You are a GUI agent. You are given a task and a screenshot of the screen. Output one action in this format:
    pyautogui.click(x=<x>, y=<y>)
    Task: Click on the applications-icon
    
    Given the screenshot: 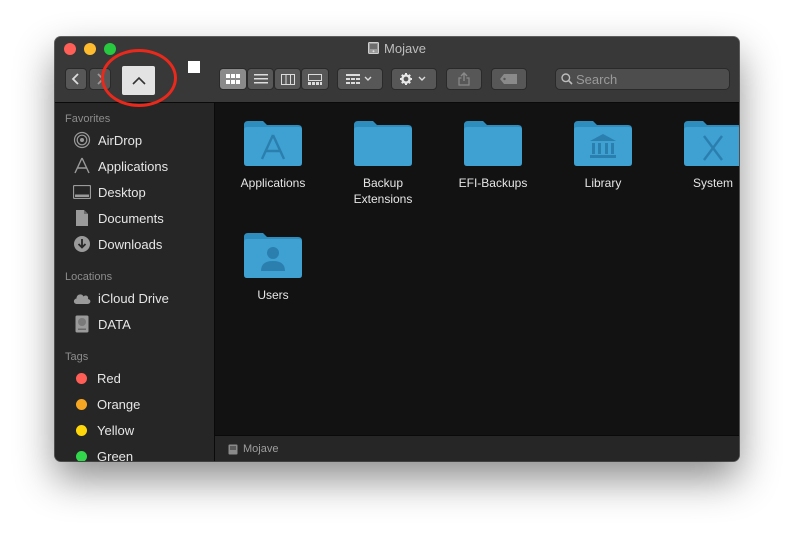 What is the action you would take?
    pyautogui.click(x=82, y=166)
    